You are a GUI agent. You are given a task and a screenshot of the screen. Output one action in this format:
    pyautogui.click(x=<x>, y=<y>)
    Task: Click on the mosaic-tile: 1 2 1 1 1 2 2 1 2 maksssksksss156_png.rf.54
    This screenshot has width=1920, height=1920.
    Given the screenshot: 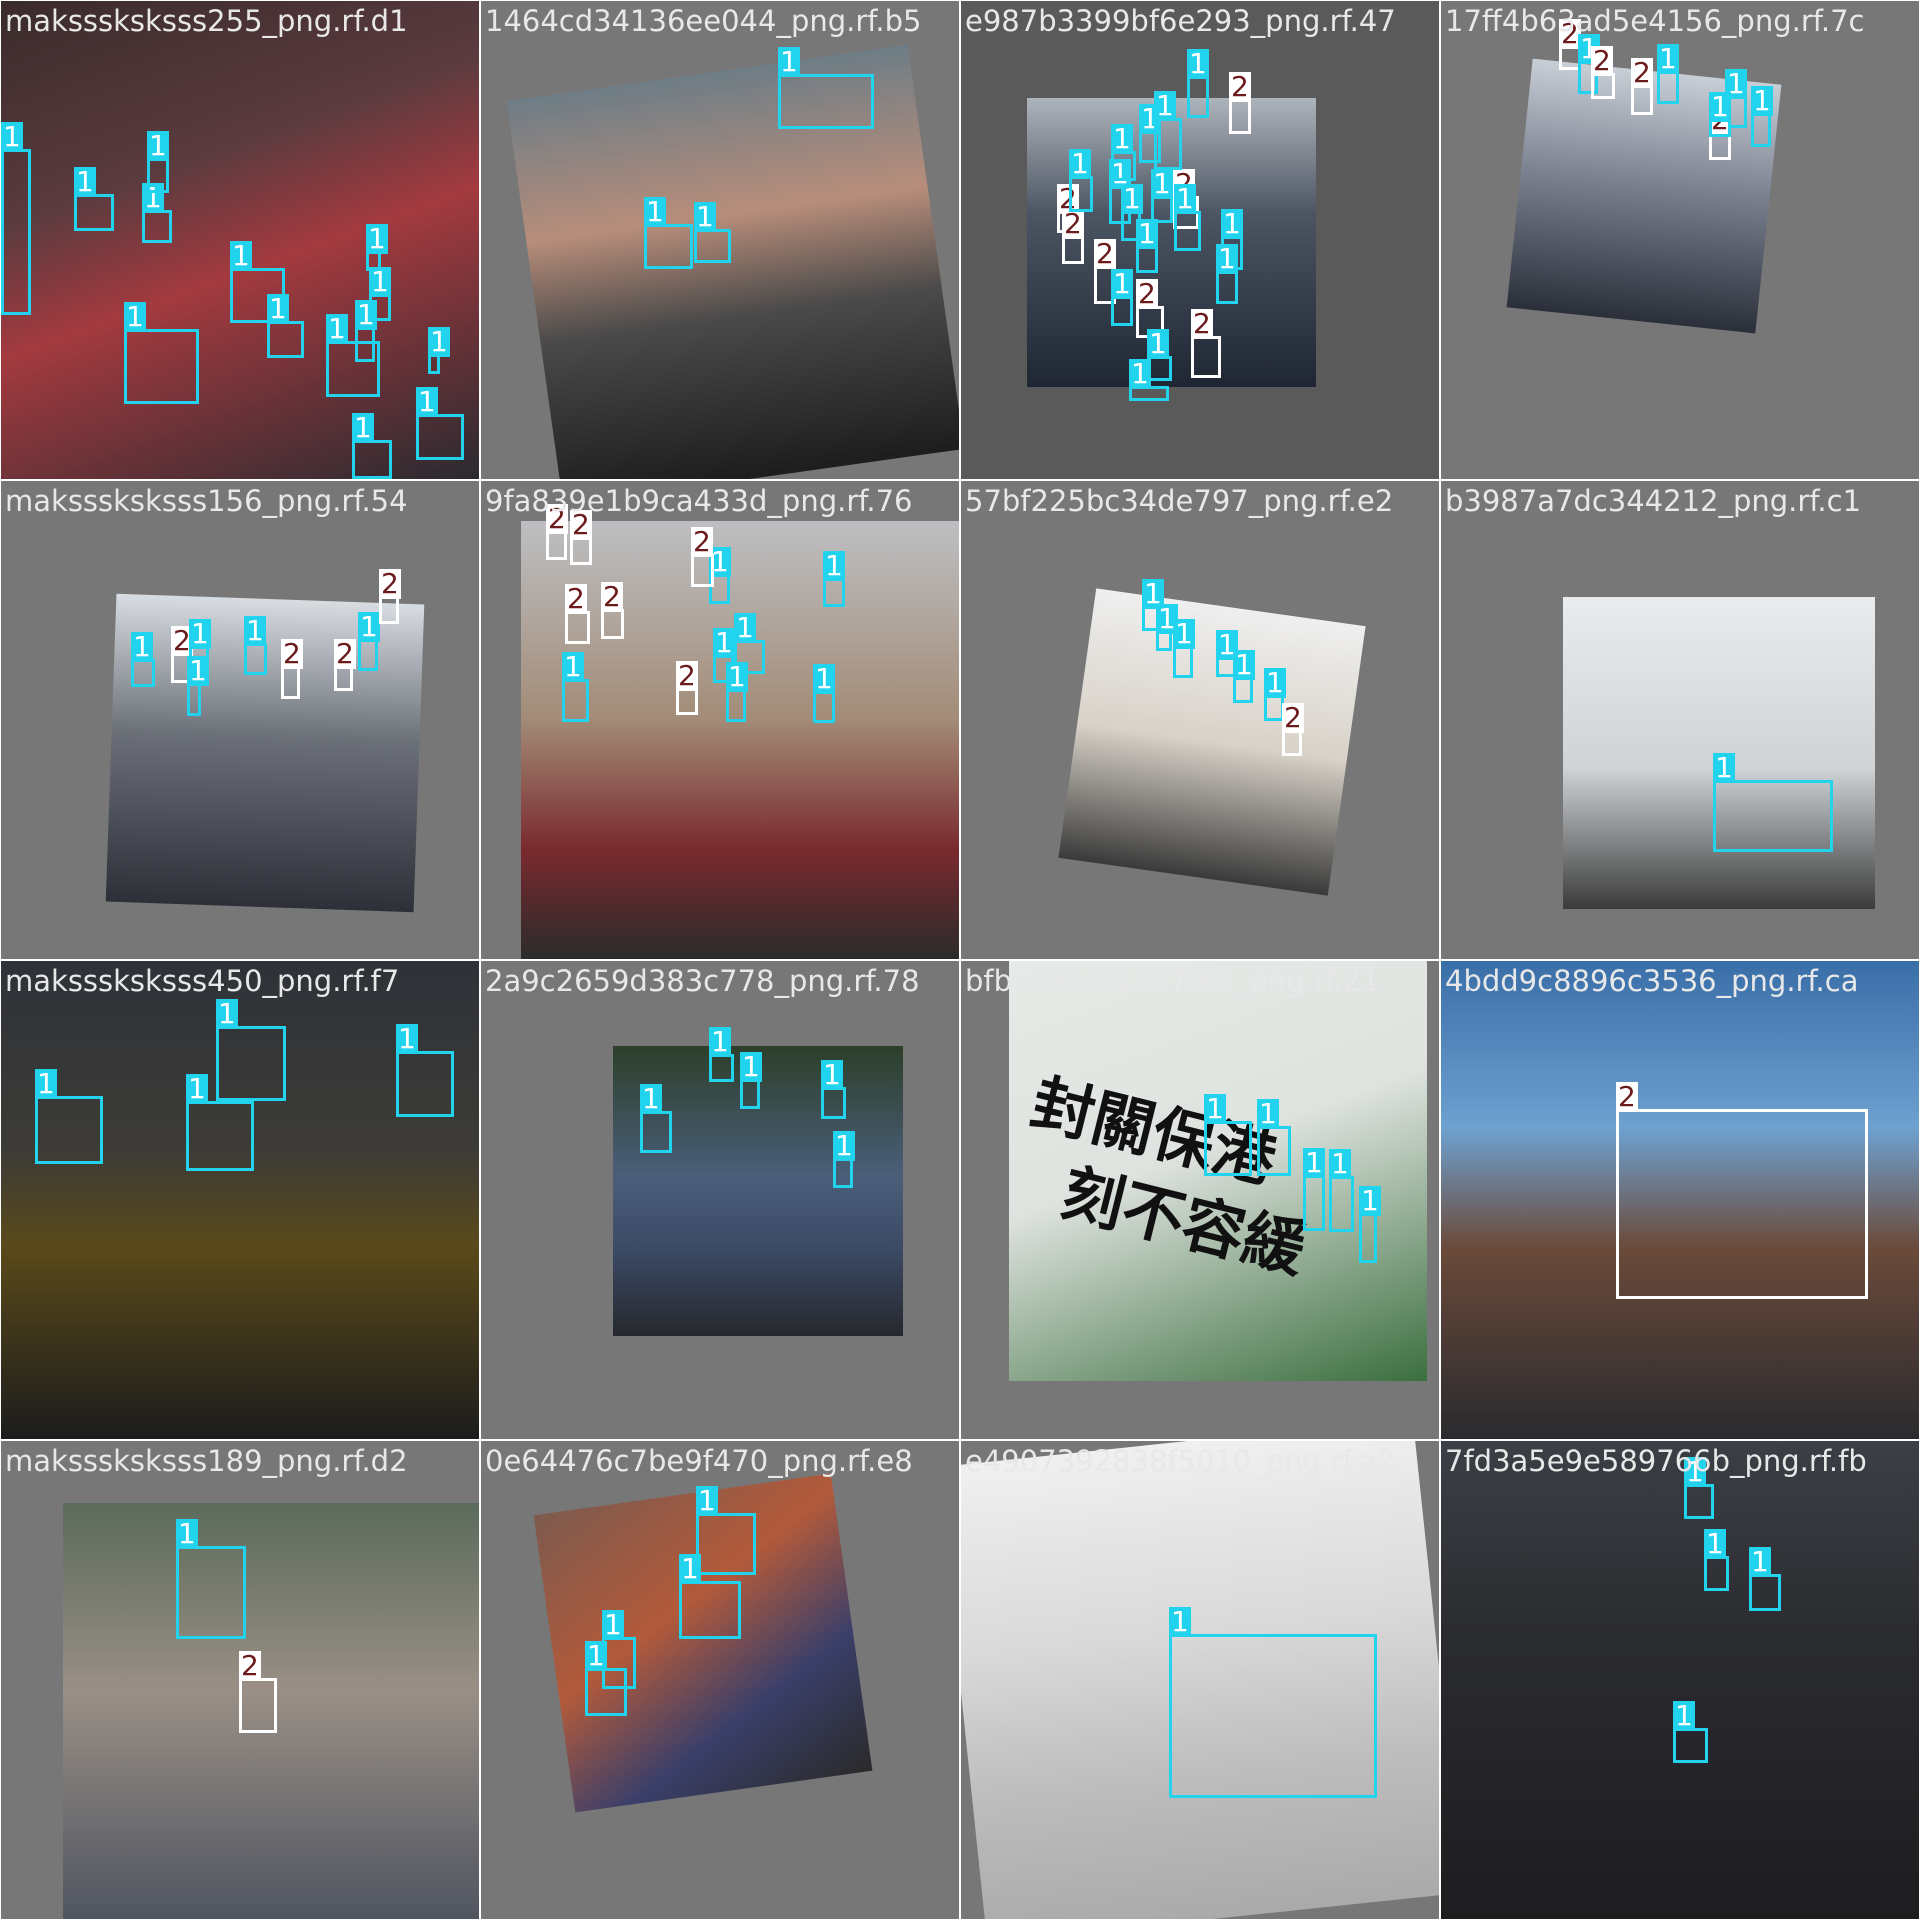 What is the action you would take?
    pyautogui.click(x=240, y=720)
    